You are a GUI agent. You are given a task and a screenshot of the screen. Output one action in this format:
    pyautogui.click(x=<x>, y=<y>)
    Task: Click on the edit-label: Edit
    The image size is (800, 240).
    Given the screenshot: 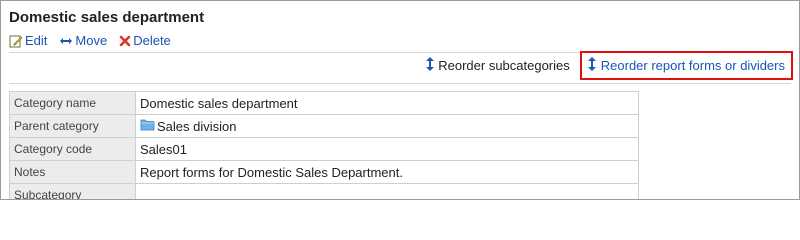 What is the action you would take?
    pyautogui.click(x=36, y=40)
    